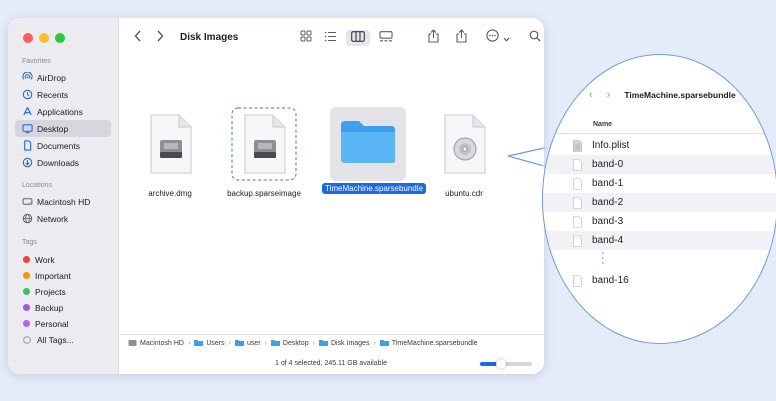  Describe the element at coordinates (343, 343) in the screenshot. I see `path-segment-disk-images: Disk Images` at that location.